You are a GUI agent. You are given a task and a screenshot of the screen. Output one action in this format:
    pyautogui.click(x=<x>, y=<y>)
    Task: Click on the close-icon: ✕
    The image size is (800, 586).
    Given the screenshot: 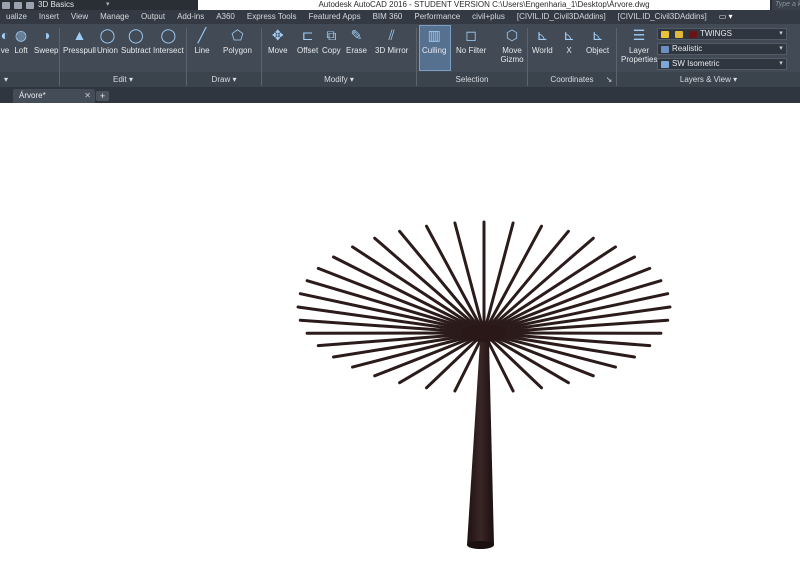 What is the action you would take?
    pyautogui.click(x=87, y=96)
    